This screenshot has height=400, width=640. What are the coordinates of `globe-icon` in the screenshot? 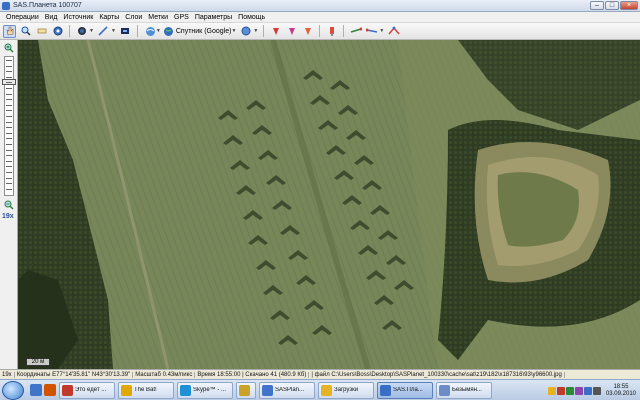 It's located at (168, 31).